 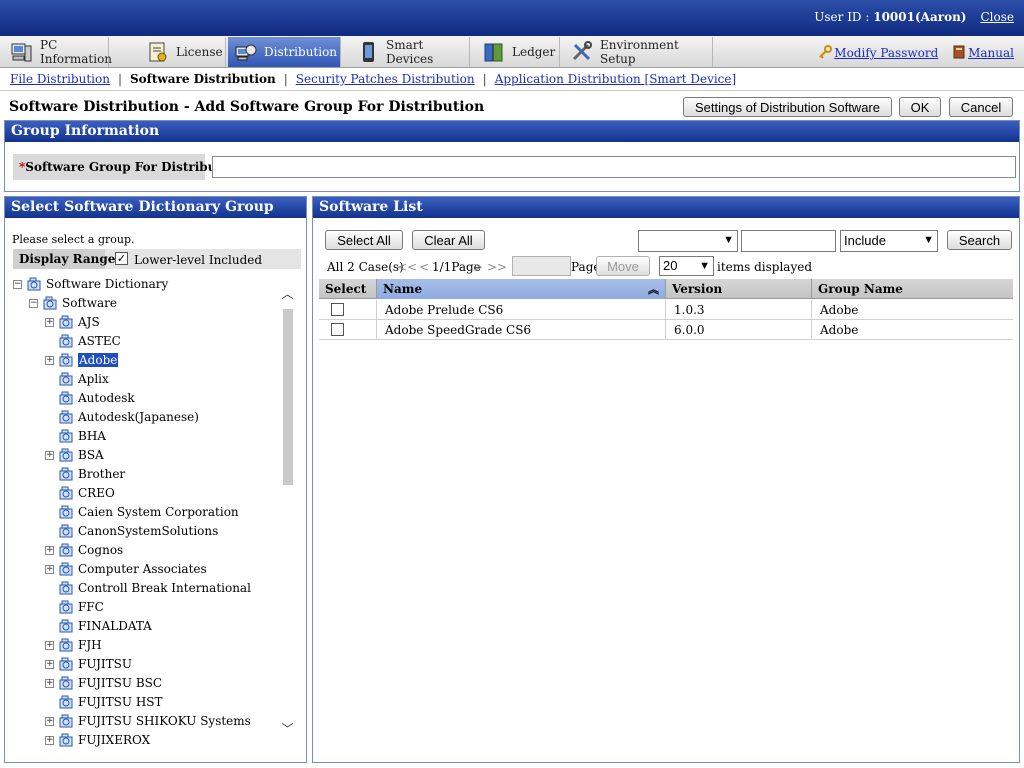 I want to click on filter-match-select: Include ▼, so click(x=889, y=241).